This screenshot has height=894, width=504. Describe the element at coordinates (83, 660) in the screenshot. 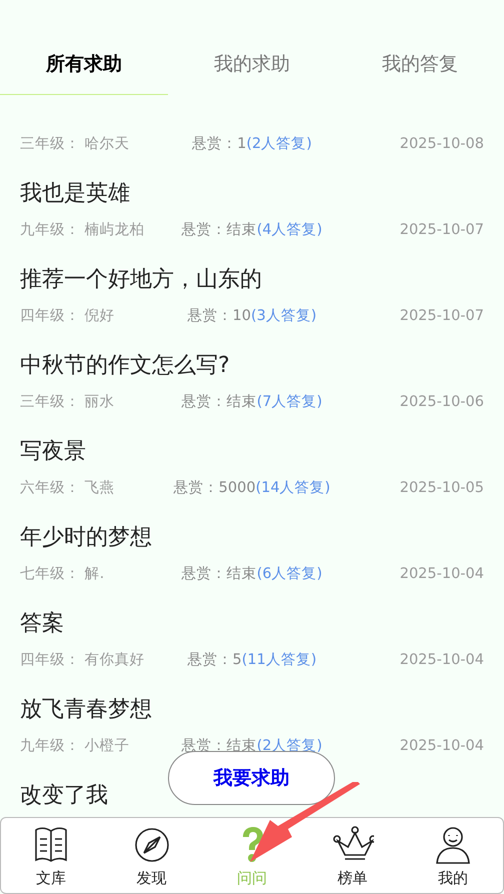

I see `post-author: 四年级： 有你真好` at that location.